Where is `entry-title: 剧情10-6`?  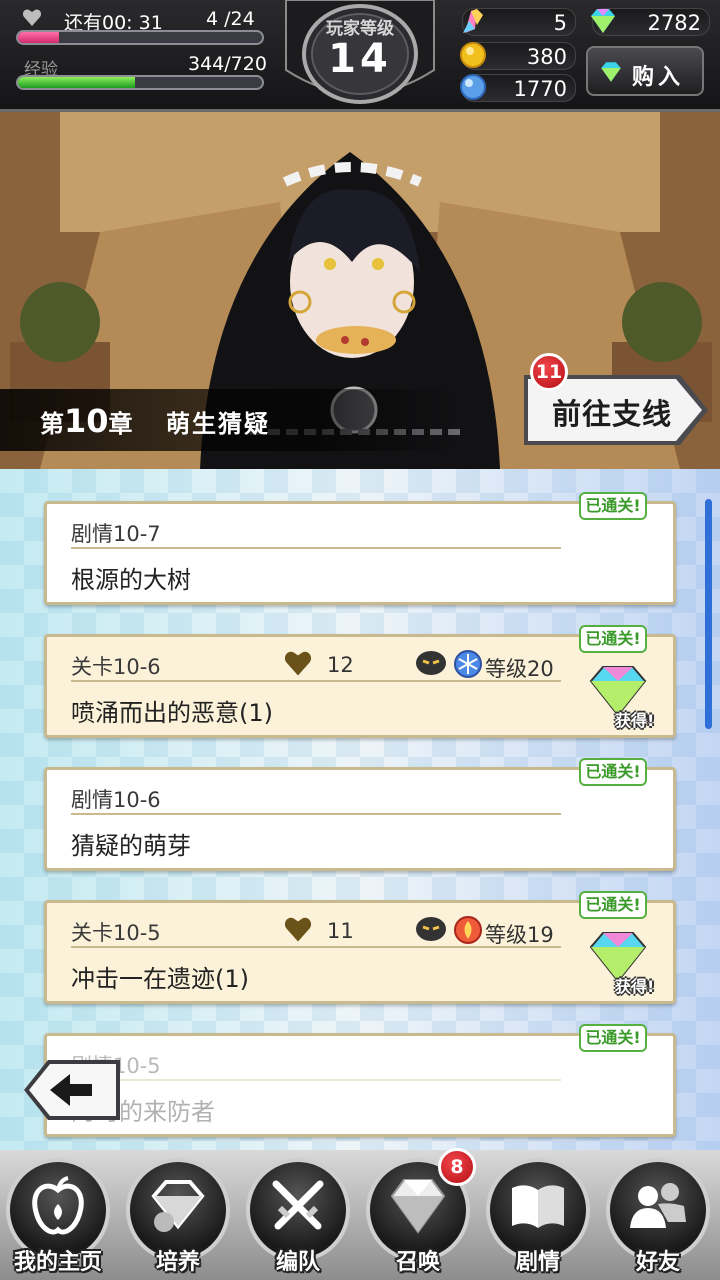 entry-title: 剧情10-6 is located at coordinates (116, 800).